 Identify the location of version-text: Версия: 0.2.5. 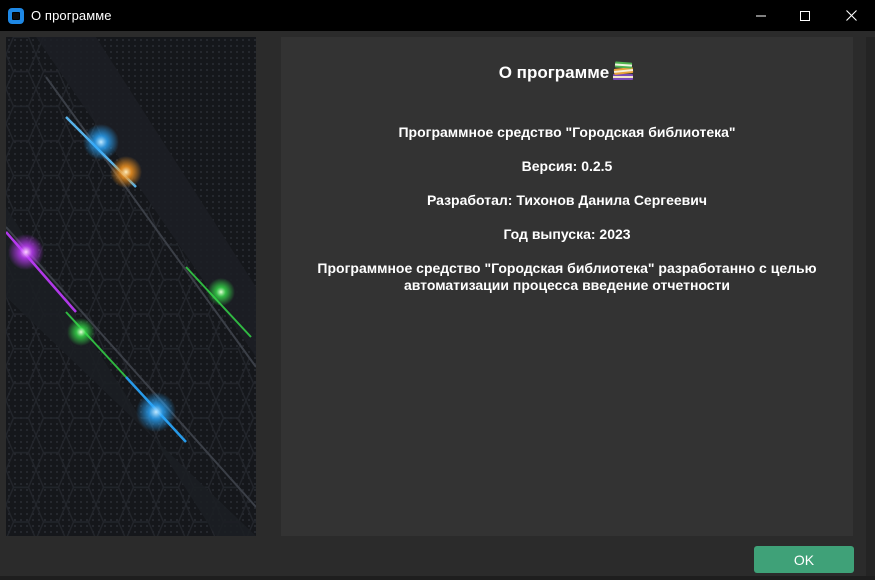
(567, 166).